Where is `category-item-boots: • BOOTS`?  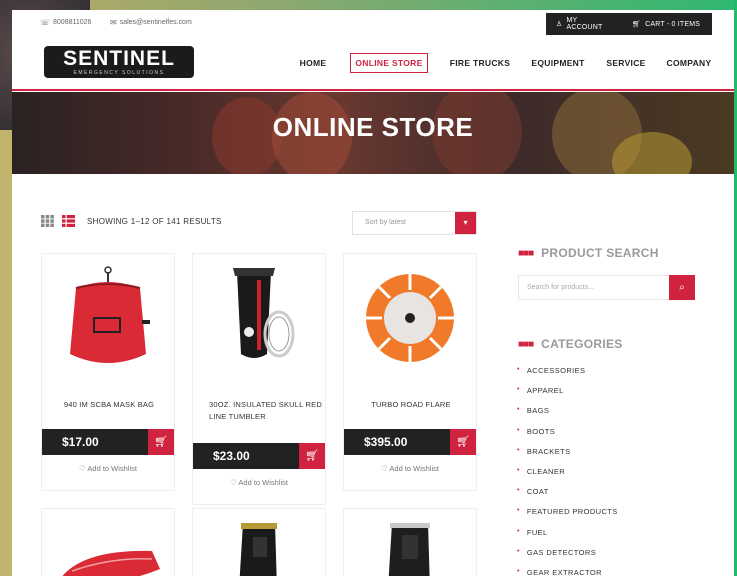 category-item-boots: • BOOTS is located at coordinates (567, 437).